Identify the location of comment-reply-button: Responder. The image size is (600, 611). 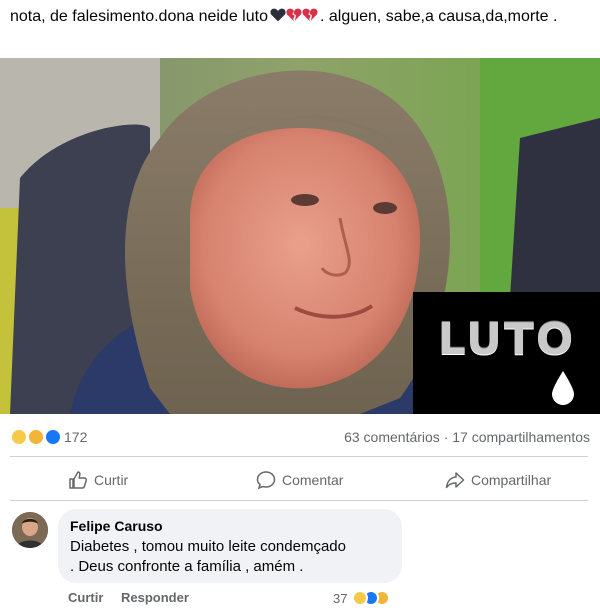
(155, 597).